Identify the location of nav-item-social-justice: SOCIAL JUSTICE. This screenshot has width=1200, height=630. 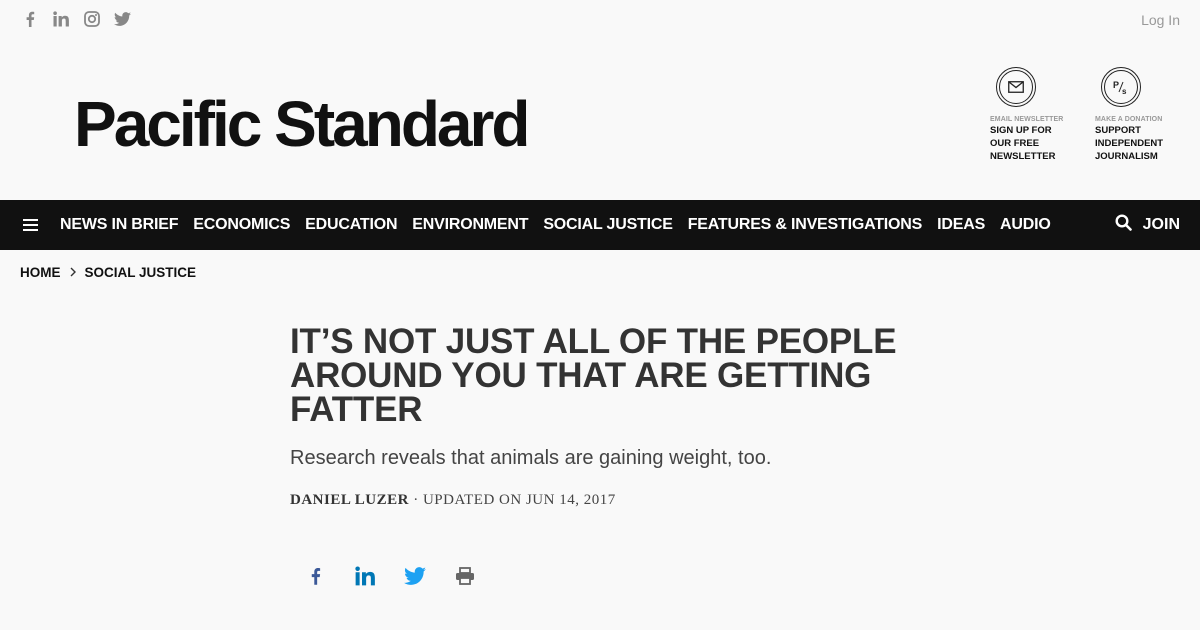
(608, 225).